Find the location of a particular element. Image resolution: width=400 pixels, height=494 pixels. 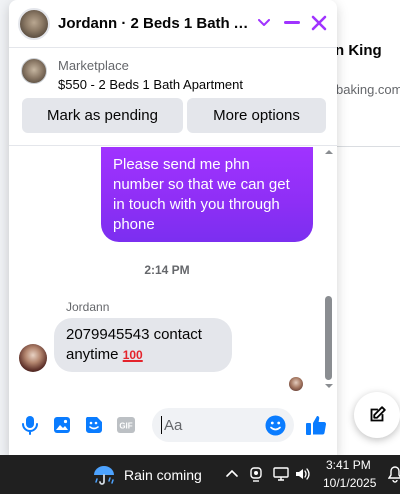

gif-icon: GIF is located at coordinates (126, 425).